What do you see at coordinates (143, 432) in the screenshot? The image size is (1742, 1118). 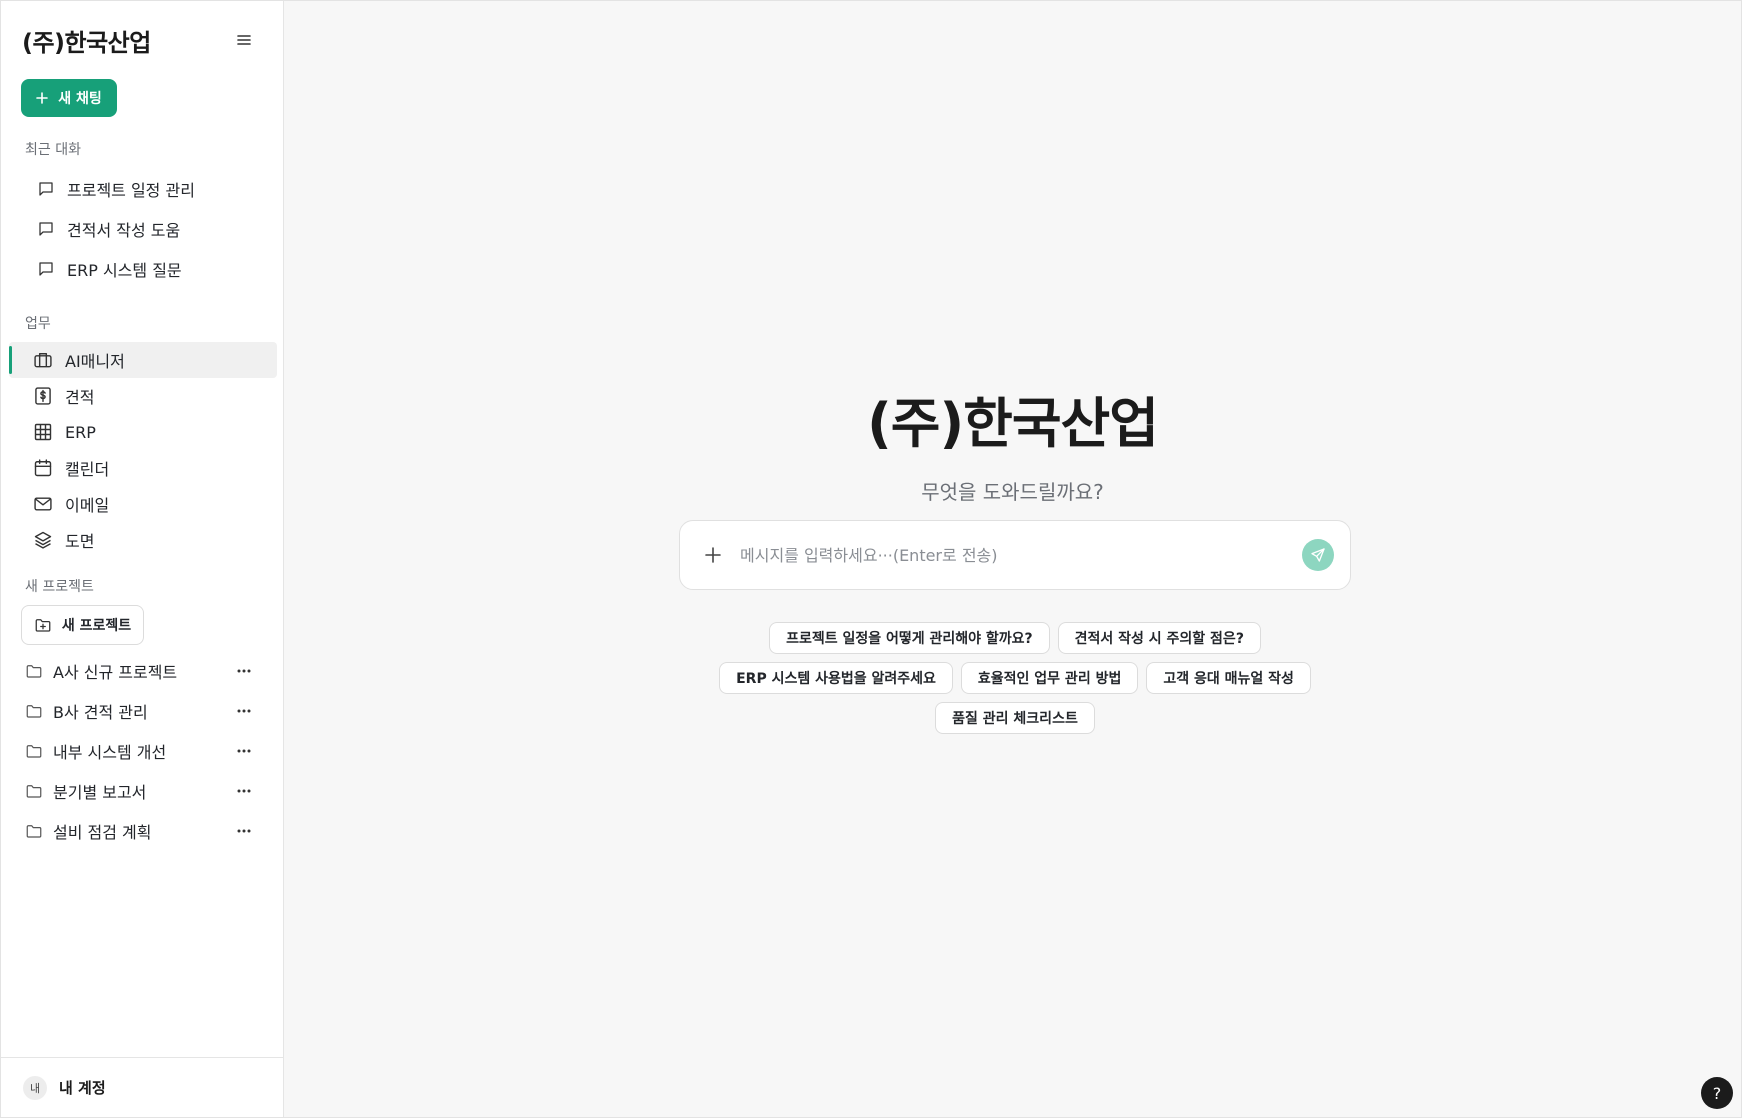 I see `nav-item-erp: ERP` at bounding box center [143, 432].